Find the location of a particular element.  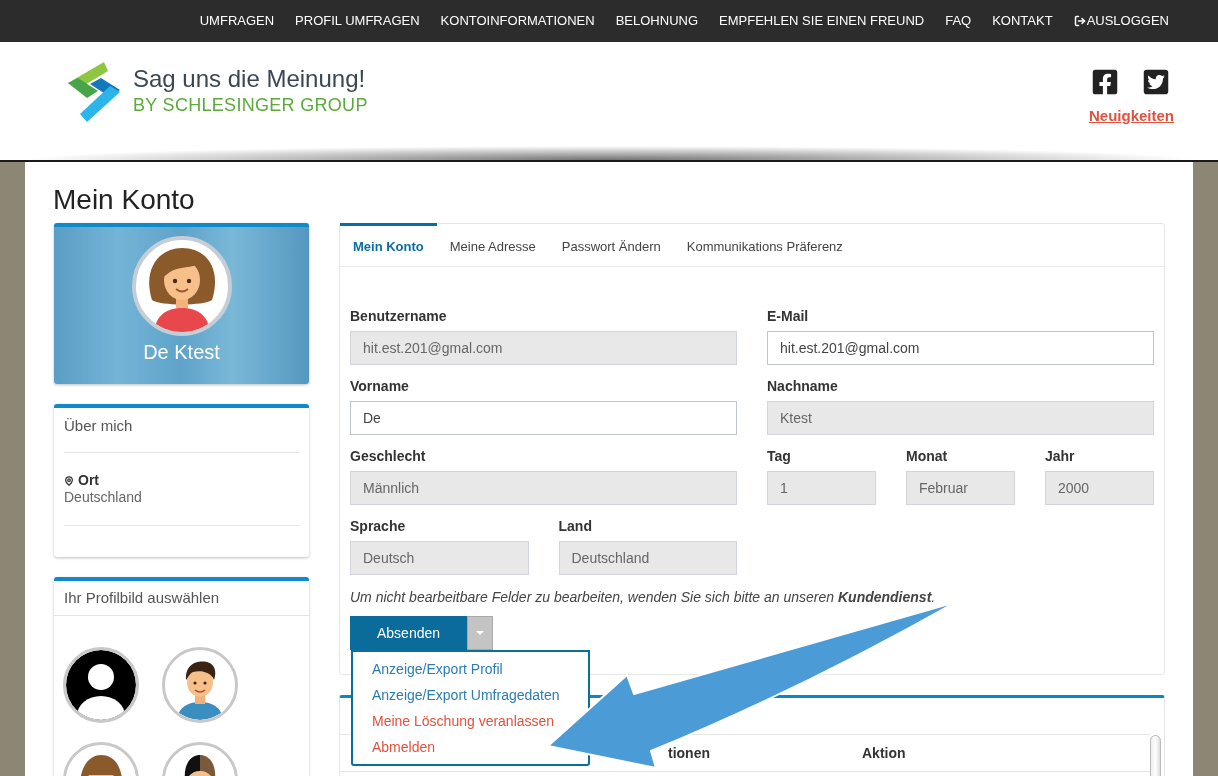

map-pin-icon is located at coordinates (69, 480).